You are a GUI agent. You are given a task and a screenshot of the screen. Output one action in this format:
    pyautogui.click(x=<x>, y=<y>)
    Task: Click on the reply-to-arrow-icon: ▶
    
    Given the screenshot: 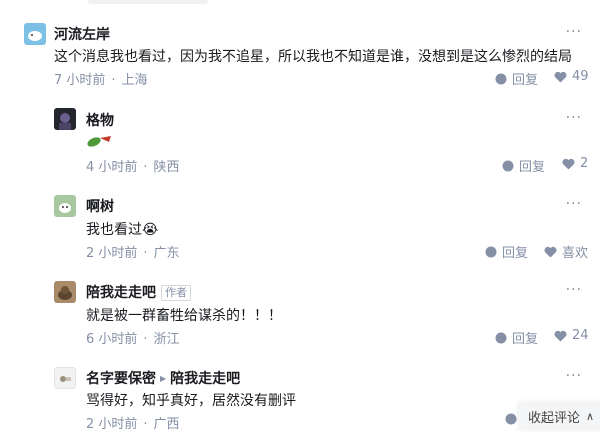 What is the action you would take?
    pyautogui.click(x=163, y=378)
    